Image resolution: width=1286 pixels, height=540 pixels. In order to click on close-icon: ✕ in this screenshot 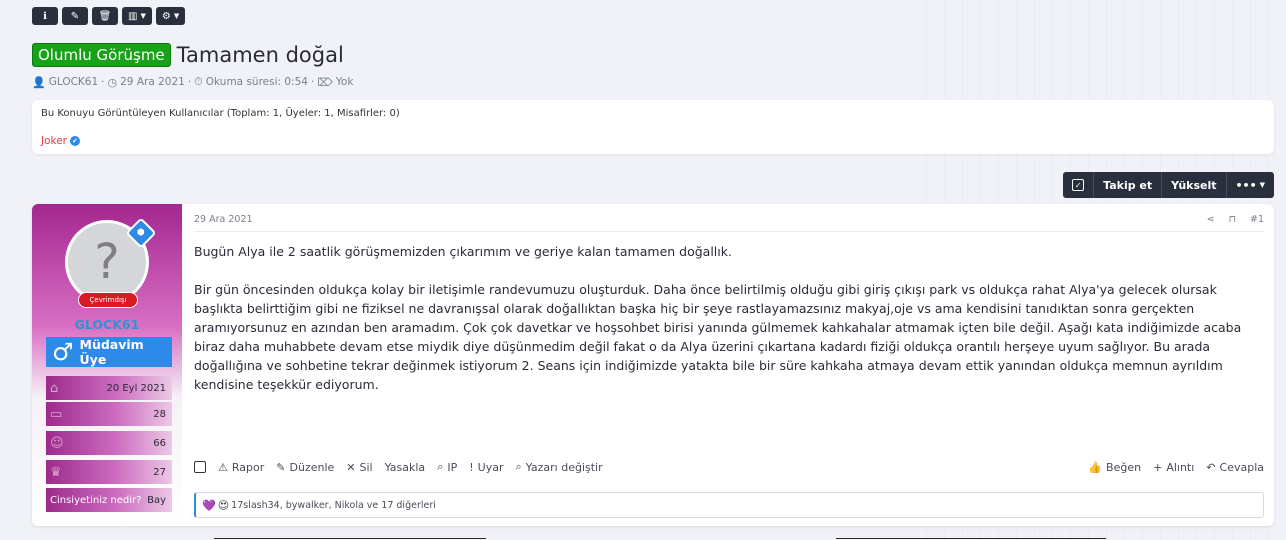, I will do `click(351, 467)`.